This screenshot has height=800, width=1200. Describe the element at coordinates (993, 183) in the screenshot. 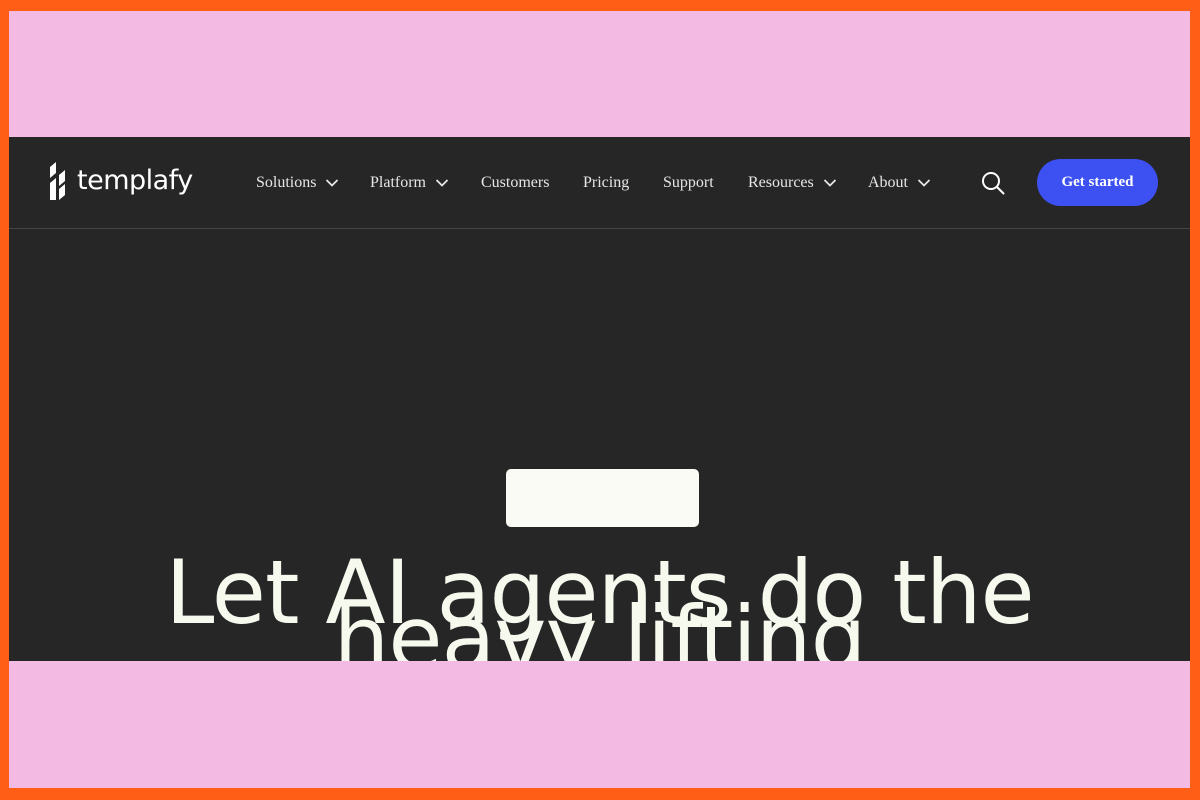

I see `search-icon` at that location.